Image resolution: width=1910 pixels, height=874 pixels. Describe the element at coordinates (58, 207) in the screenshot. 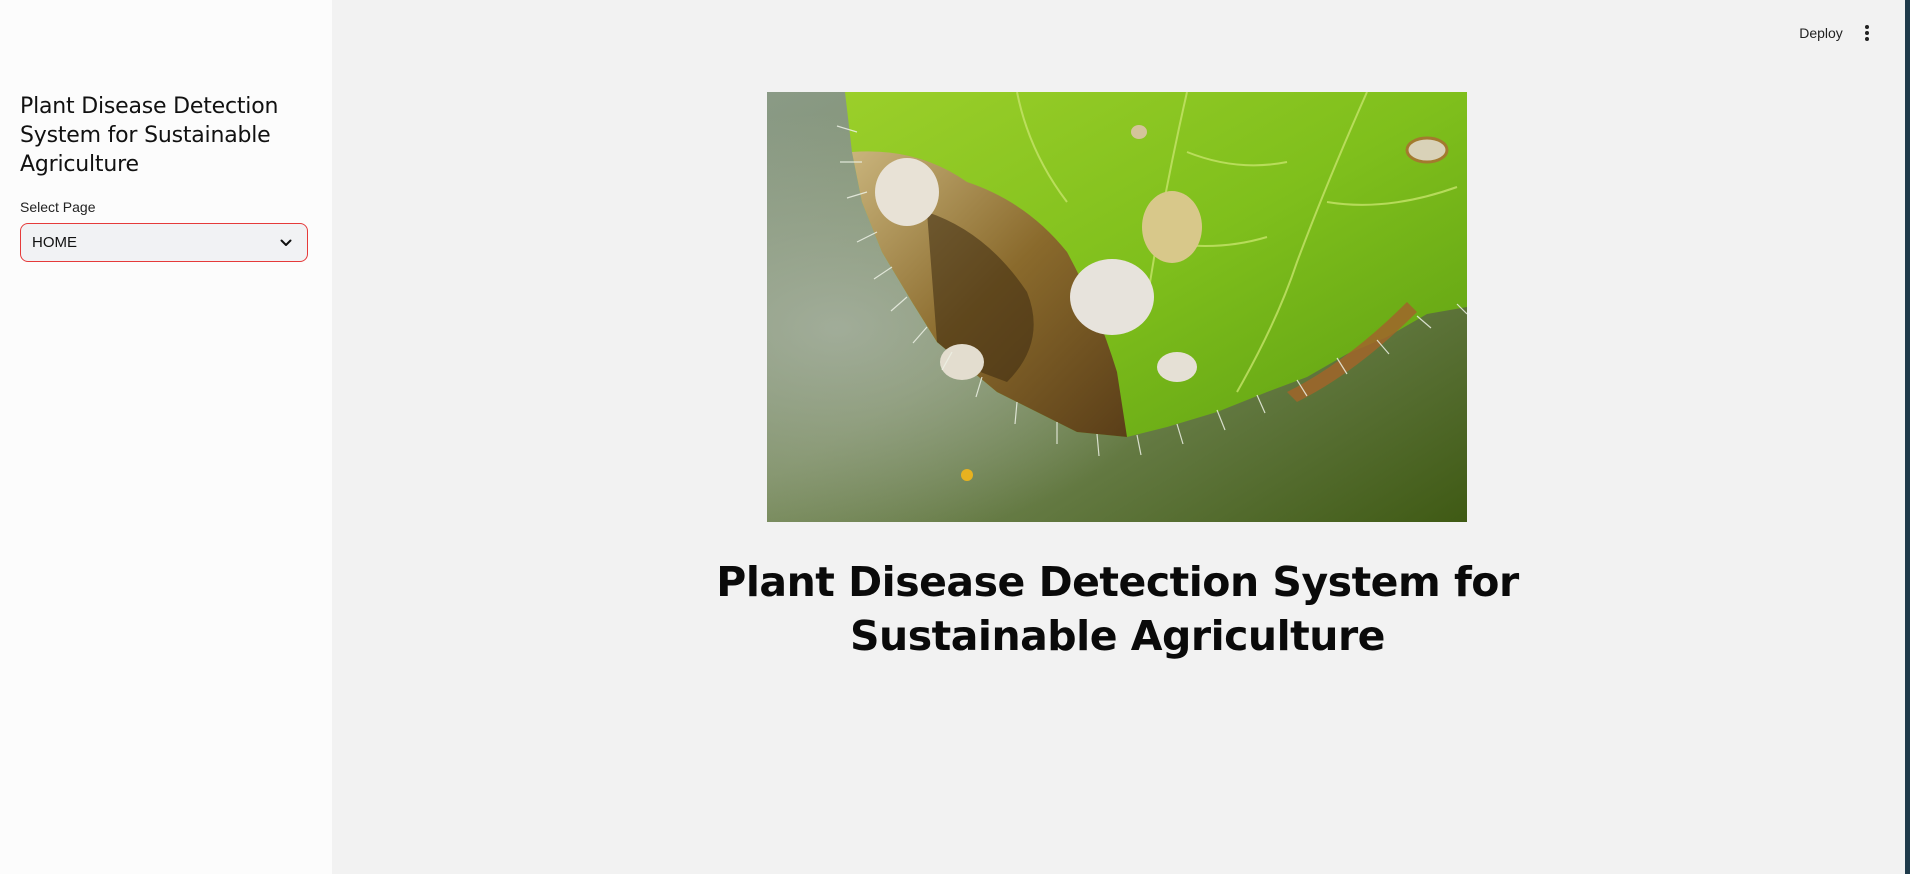

I see `select-page-label: Select Page` at that location.